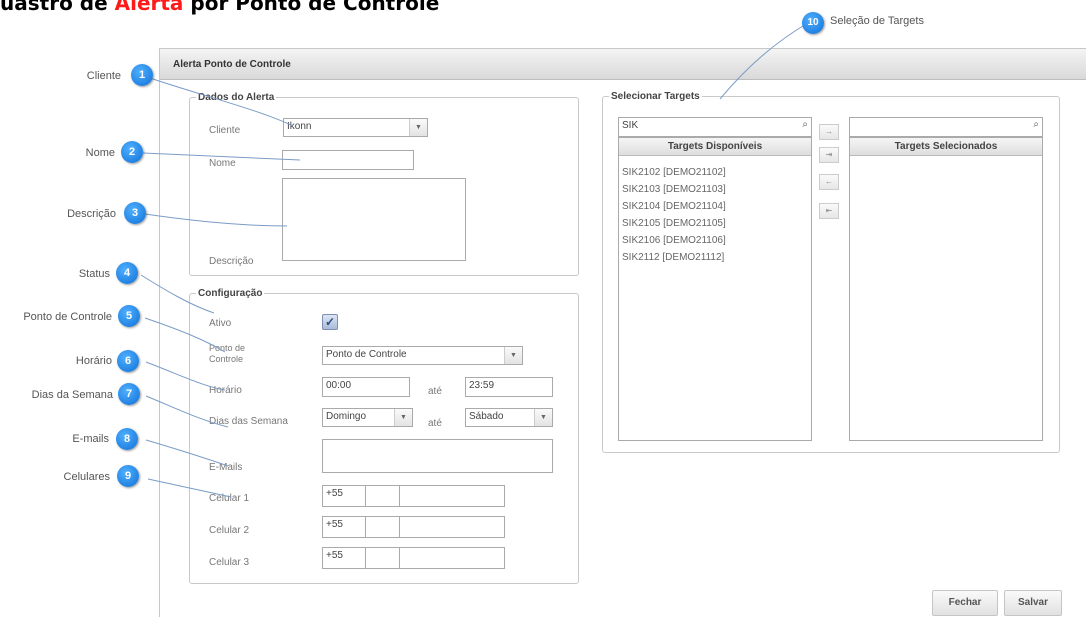 This screenshot has width=1086, height=617. What do you see at coordinates (94, 274) in the screenshot?
I see `callout-label-4: Status` at bounding box center [94, 274].